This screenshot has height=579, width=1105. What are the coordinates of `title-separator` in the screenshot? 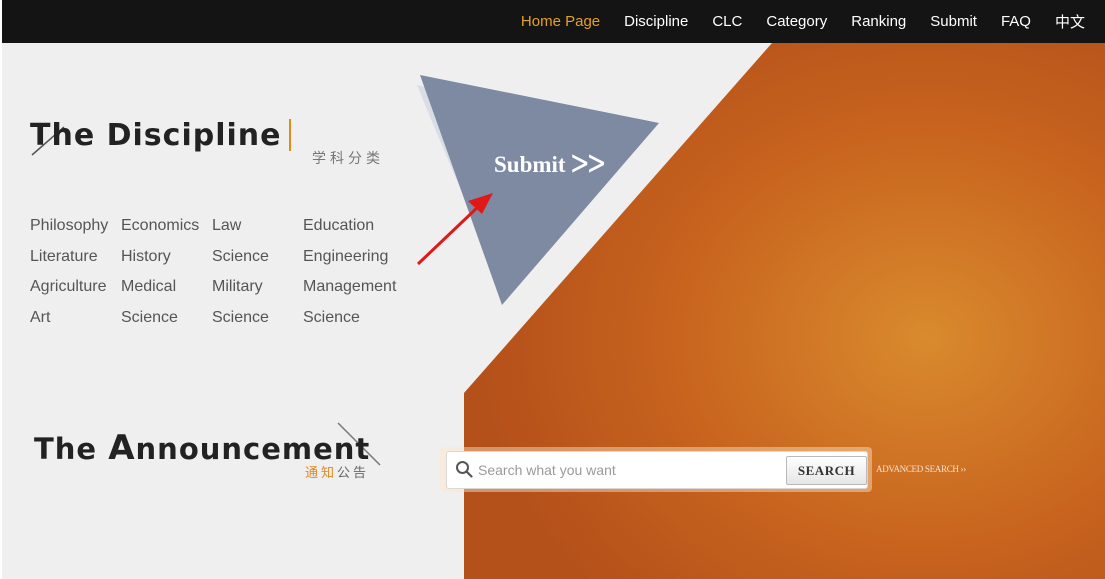 It's located at (290, 135).